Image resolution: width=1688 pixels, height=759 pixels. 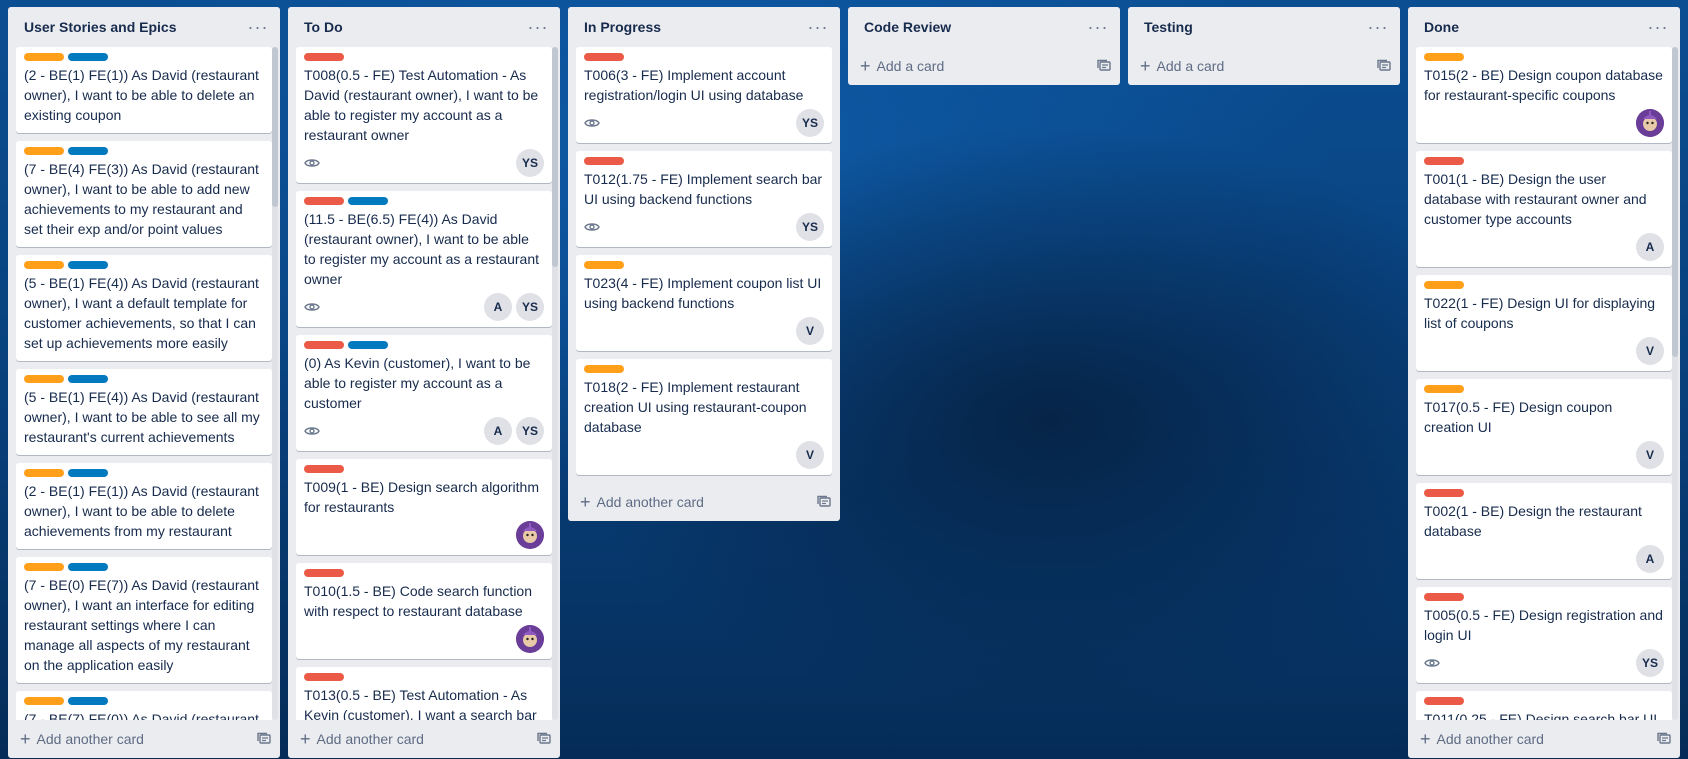 What do you see at coordinates (907, 27) in the screenshot?
I see `list-title: Code Review` at bounding box center [907, 27].